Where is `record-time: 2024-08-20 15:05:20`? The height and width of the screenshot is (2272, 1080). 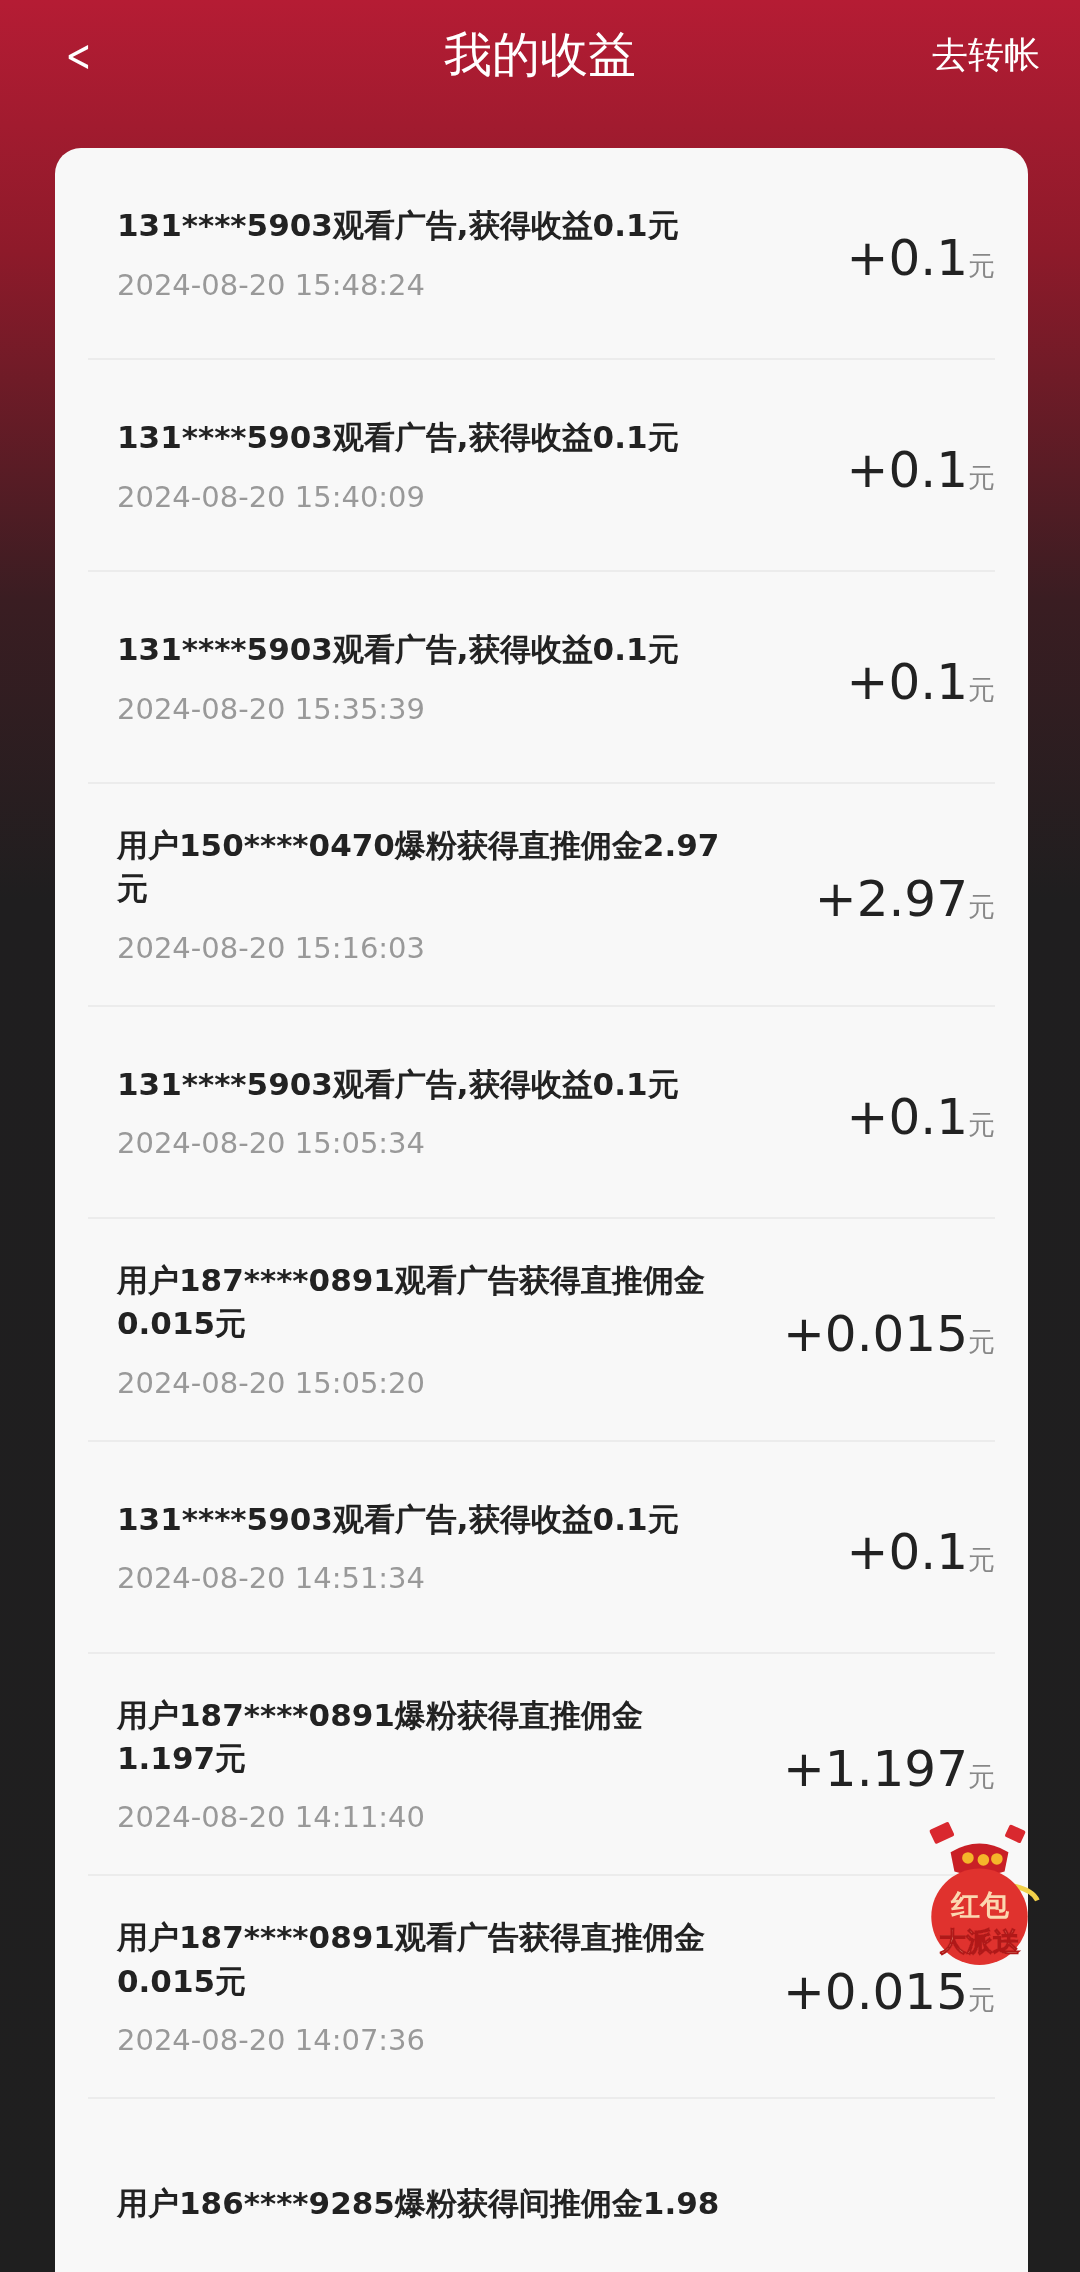 record-time: 2024-08-20 15:05:20 is located at coordinates (271, 1382).